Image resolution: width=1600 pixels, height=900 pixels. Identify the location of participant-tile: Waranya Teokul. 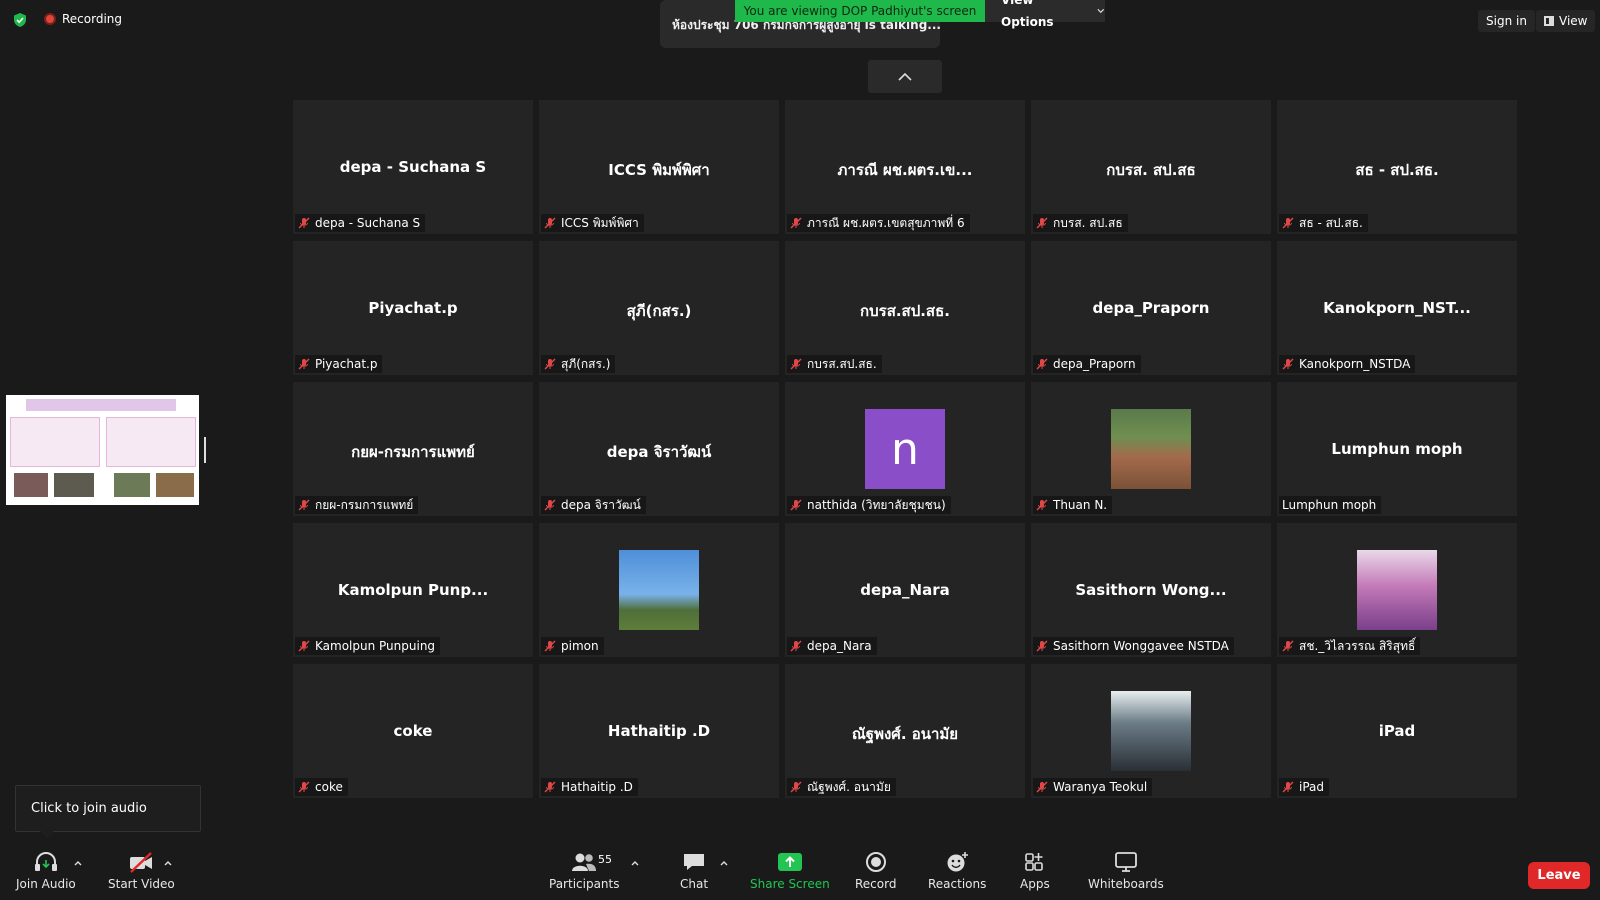
(1151, 731).